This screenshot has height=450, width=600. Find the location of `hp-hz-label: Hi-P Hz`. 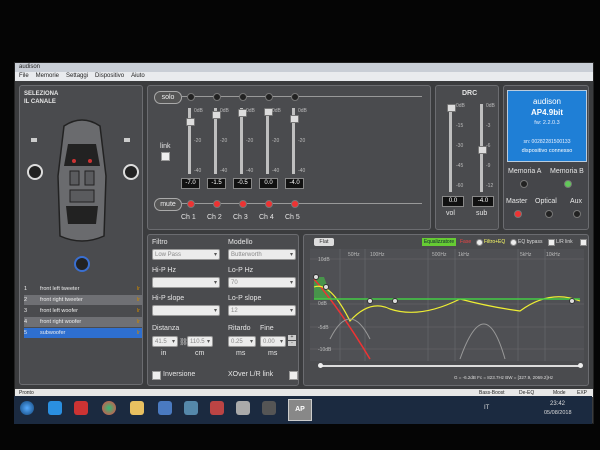

hp-hz-label: Hi-P Hz is located at coordinates (164, 270).